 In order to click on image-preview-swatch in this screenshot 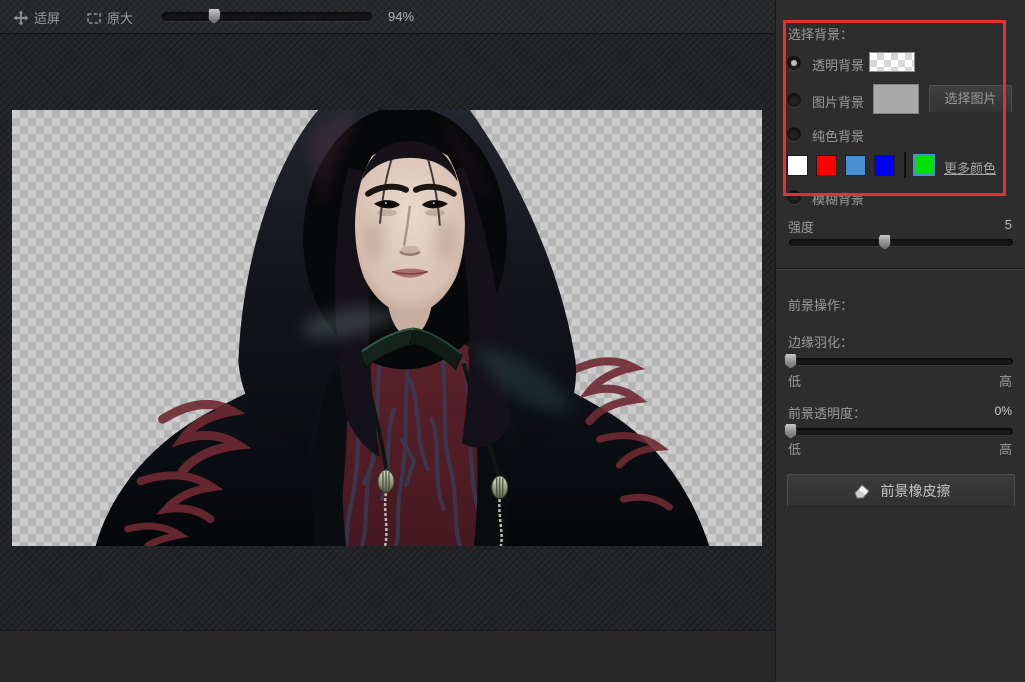, I will do `click(896, 99)`.